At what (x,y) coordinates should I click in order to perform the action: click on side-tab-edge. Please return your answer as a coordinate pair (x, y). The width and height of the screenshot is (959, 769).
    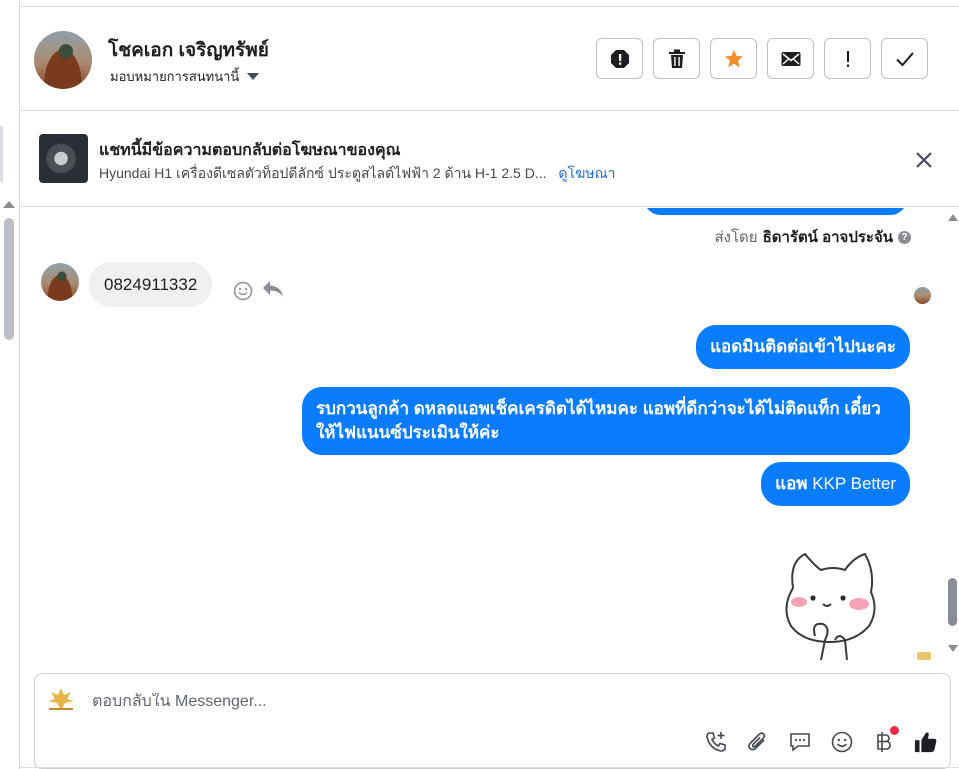
    Looking at the image, I should click on (1, 154).